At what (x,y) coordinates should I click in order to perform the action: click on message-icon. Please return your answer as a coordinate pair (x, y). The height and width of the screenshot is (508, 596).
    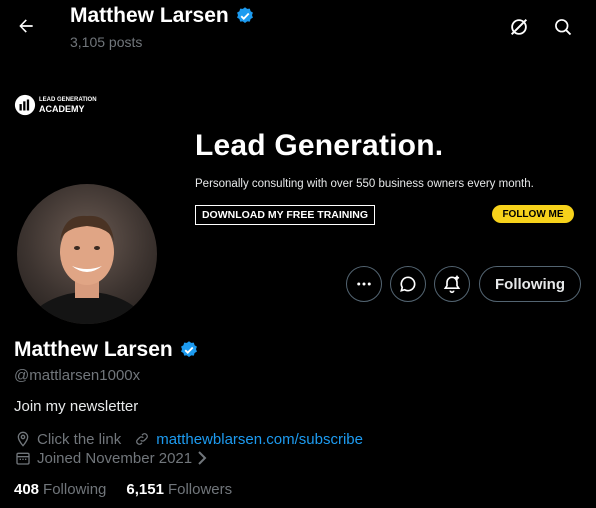
    Looking at the image, I should click on (408, 284).